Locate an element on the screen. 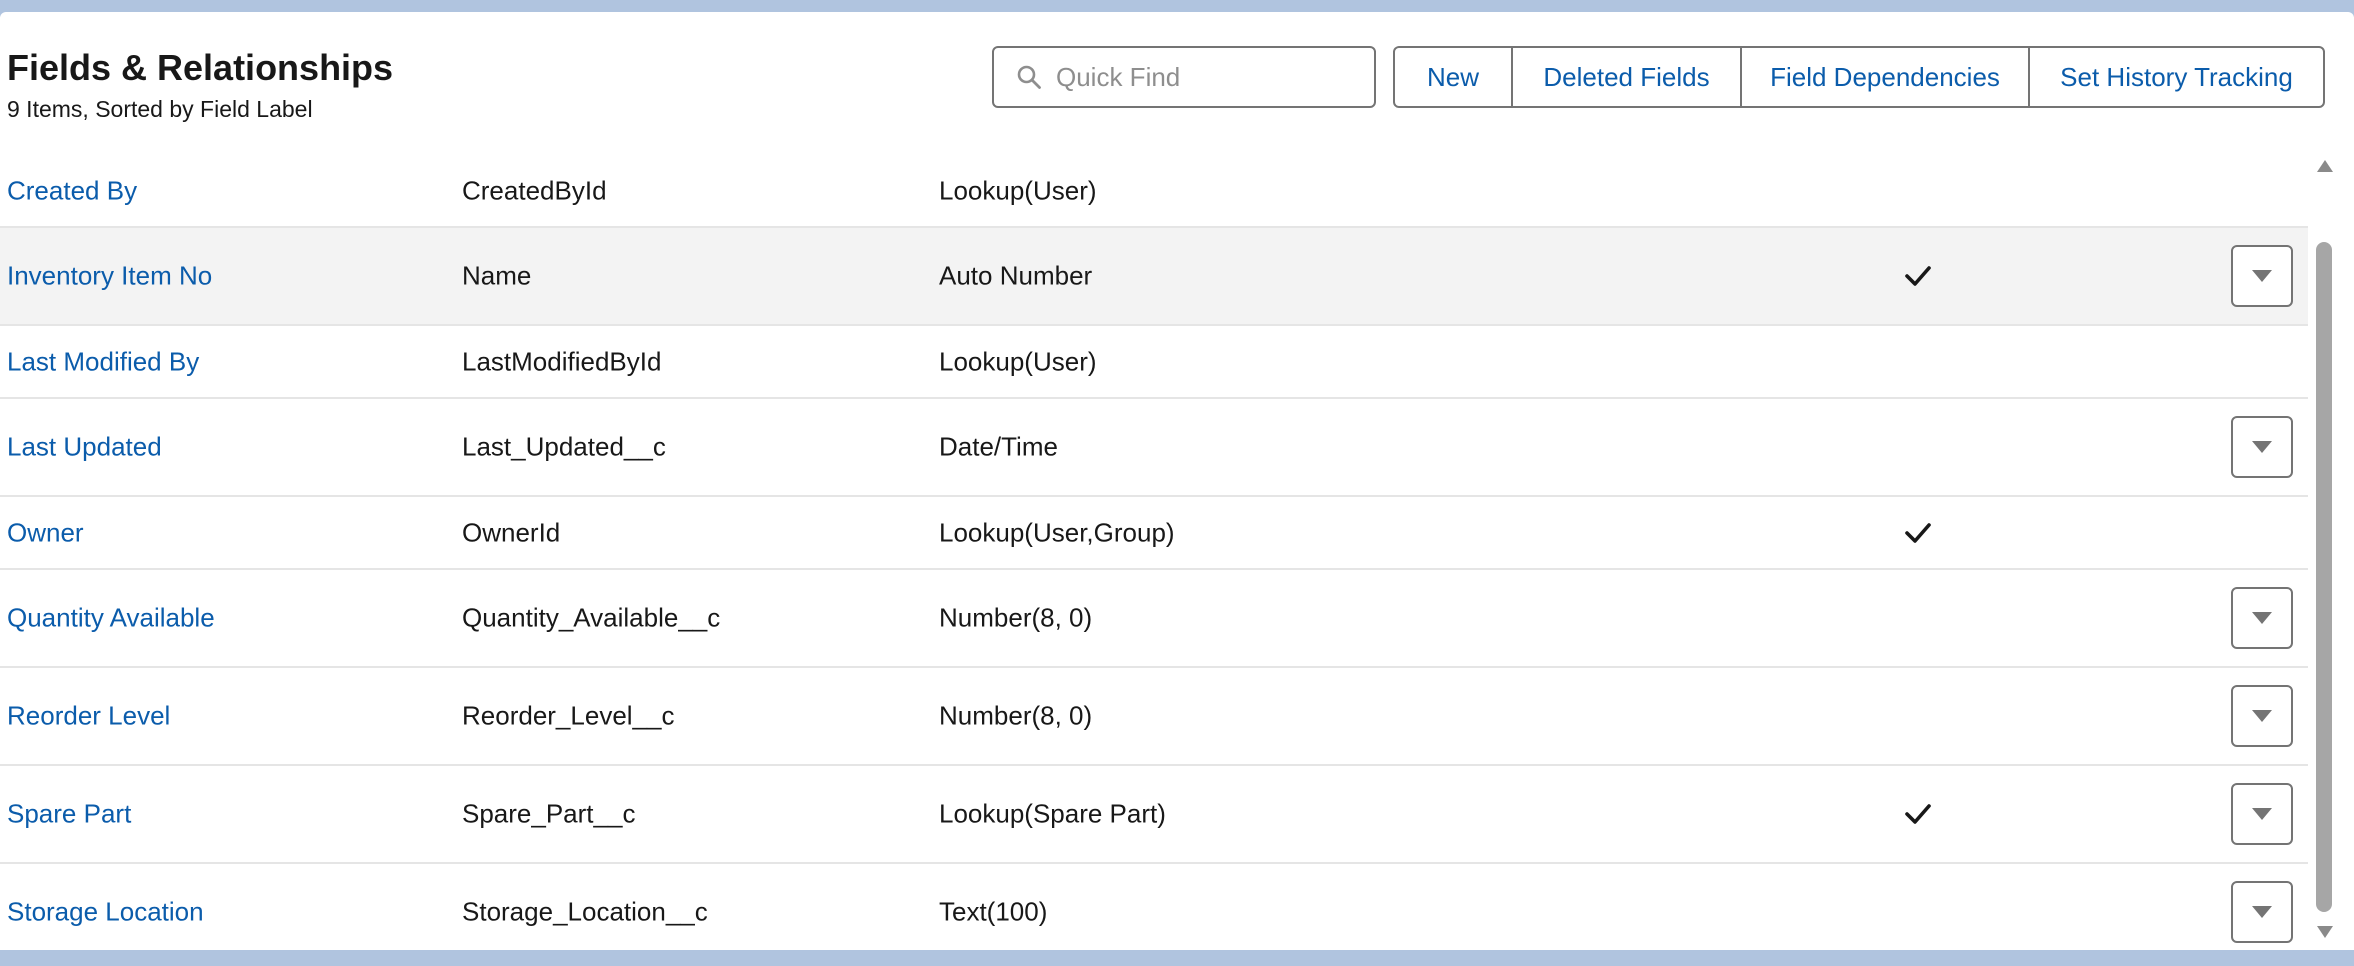 The image size is (2354, 966). field-api-name: Name is located at coordinates (497, 275).